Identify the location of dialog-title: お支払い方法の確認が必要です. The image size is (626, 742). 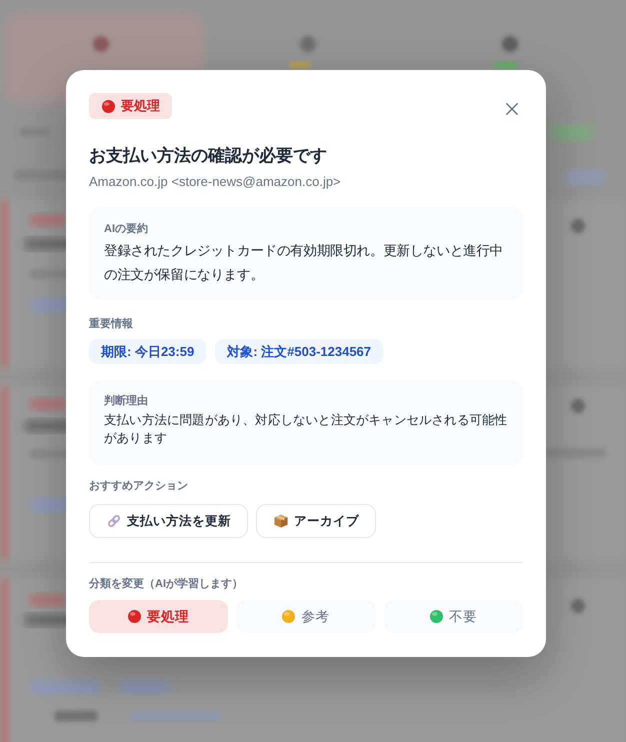
(208, 156).